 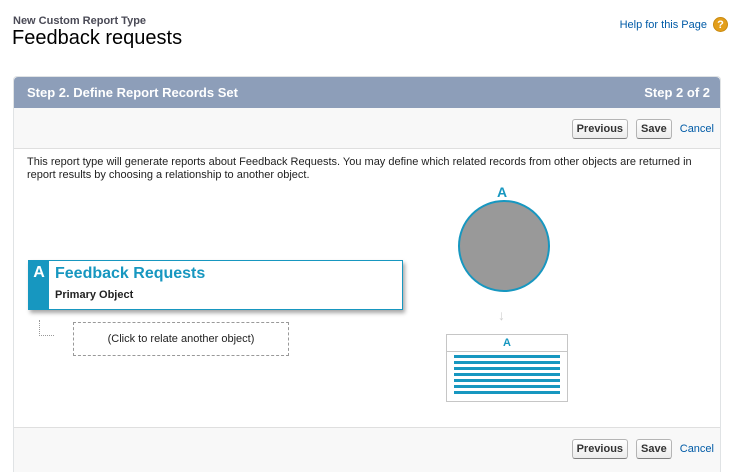 What do you see at coordinates (181, 339) in the screenshot?
I see `relate-object-button: (Click to relate another object)` at bounding box center [181, 339].